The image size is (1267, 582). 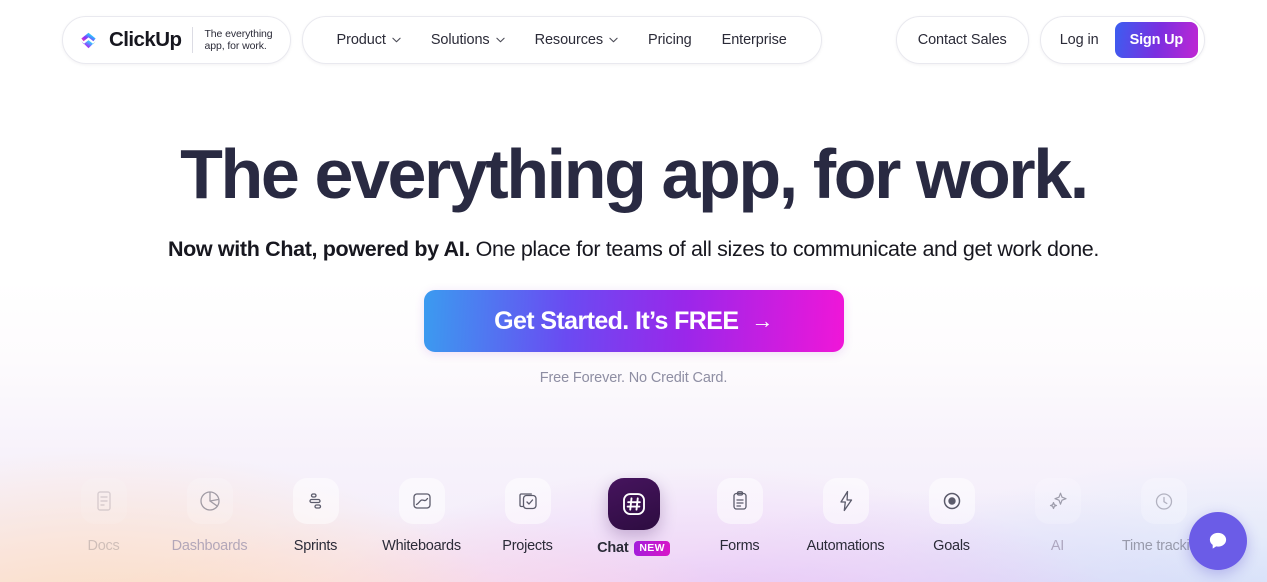 I want to click on carousel-item-whiteboards: Whiteboards, so click(x=422, y=516).